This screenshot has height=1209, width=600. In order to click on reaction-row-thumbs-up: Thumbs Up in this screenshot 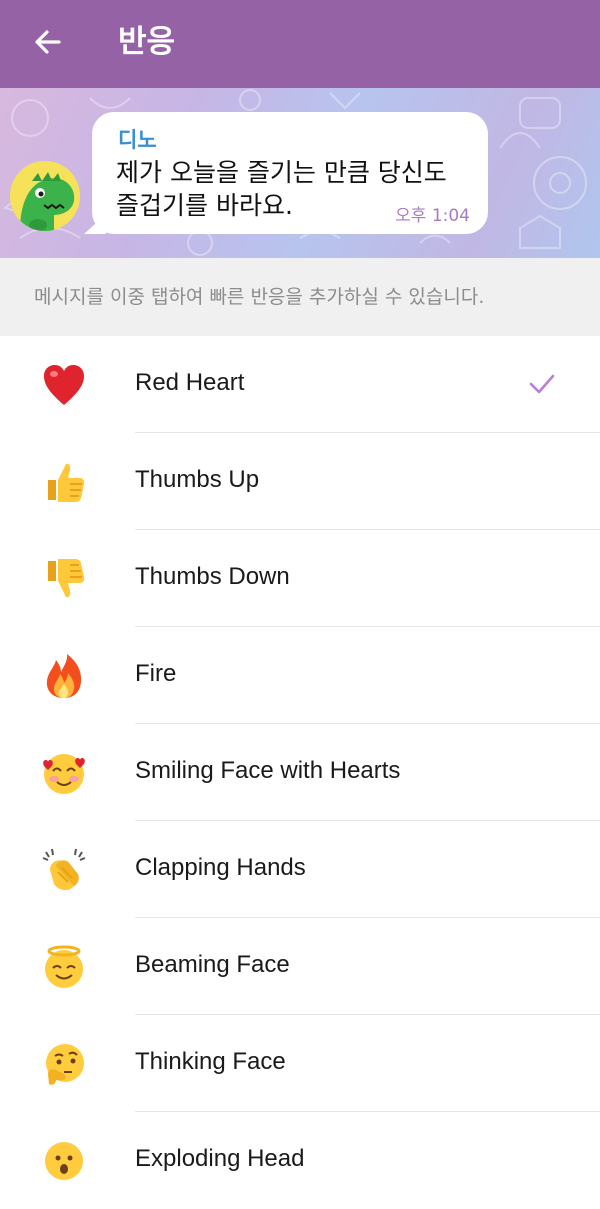, I will do `click(300, 481)`.